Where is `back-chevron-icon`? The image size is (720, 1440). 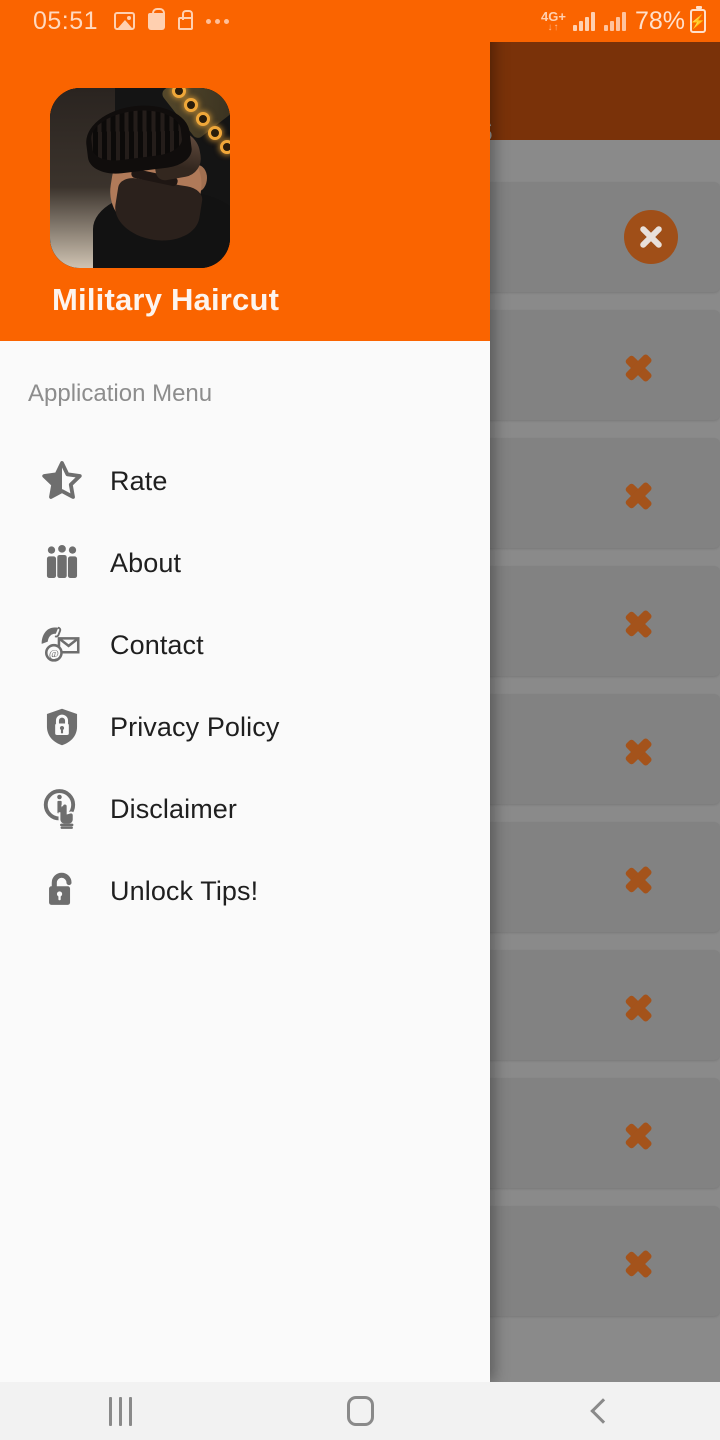 back-chevron-icon is located at coordinates (603, 1411).